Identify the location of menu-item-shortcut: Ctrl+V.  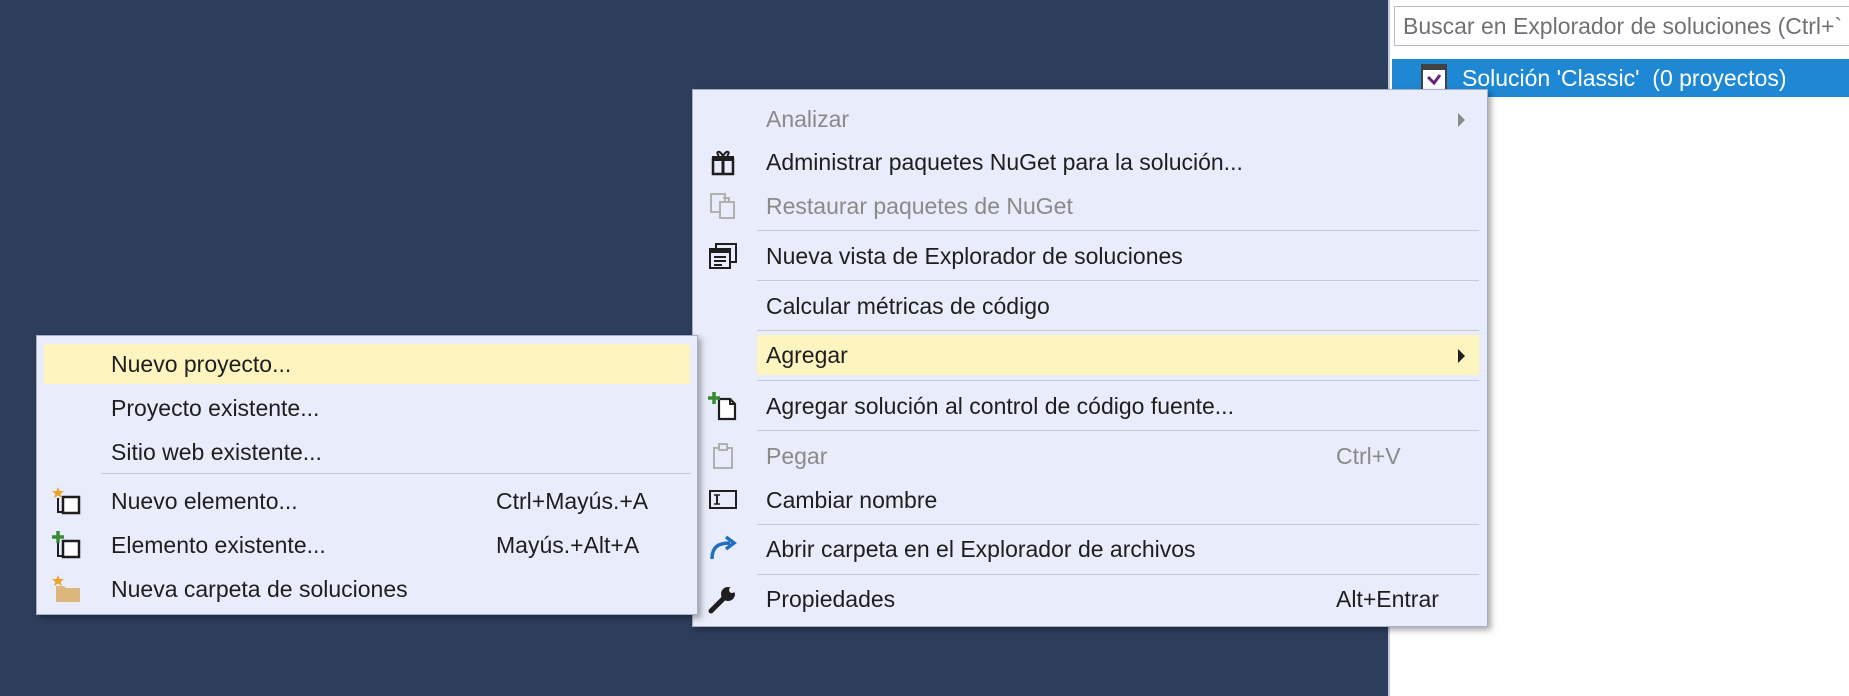
(1368, 455).